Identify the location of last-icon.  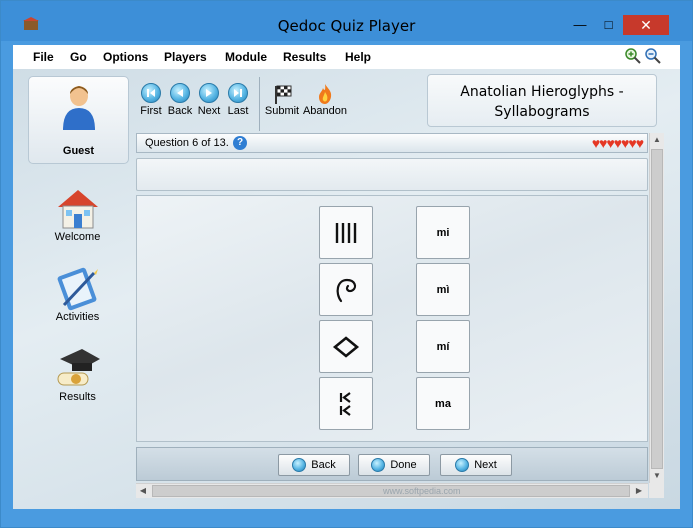
(238, 93).